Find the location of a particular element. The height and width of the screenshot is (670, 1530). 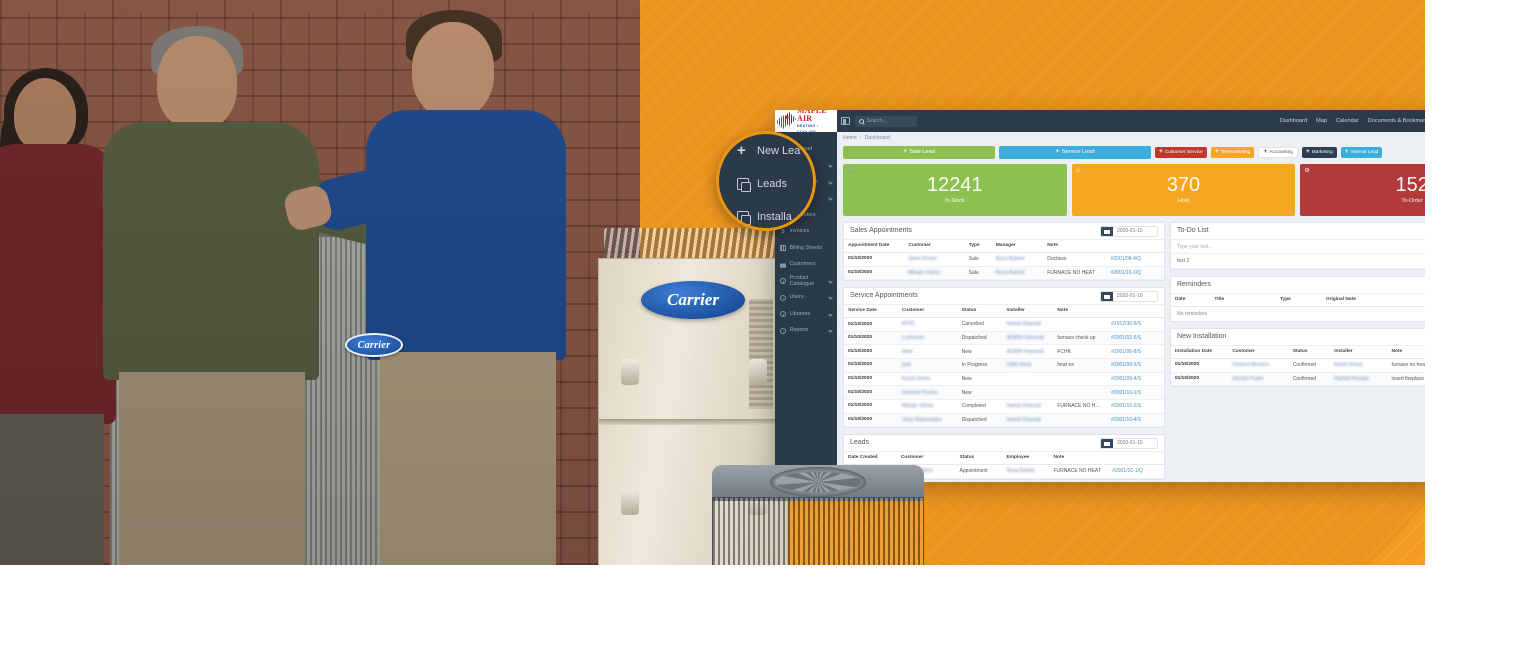

cell-status: Dispatched is located at coordinates (980, 338).